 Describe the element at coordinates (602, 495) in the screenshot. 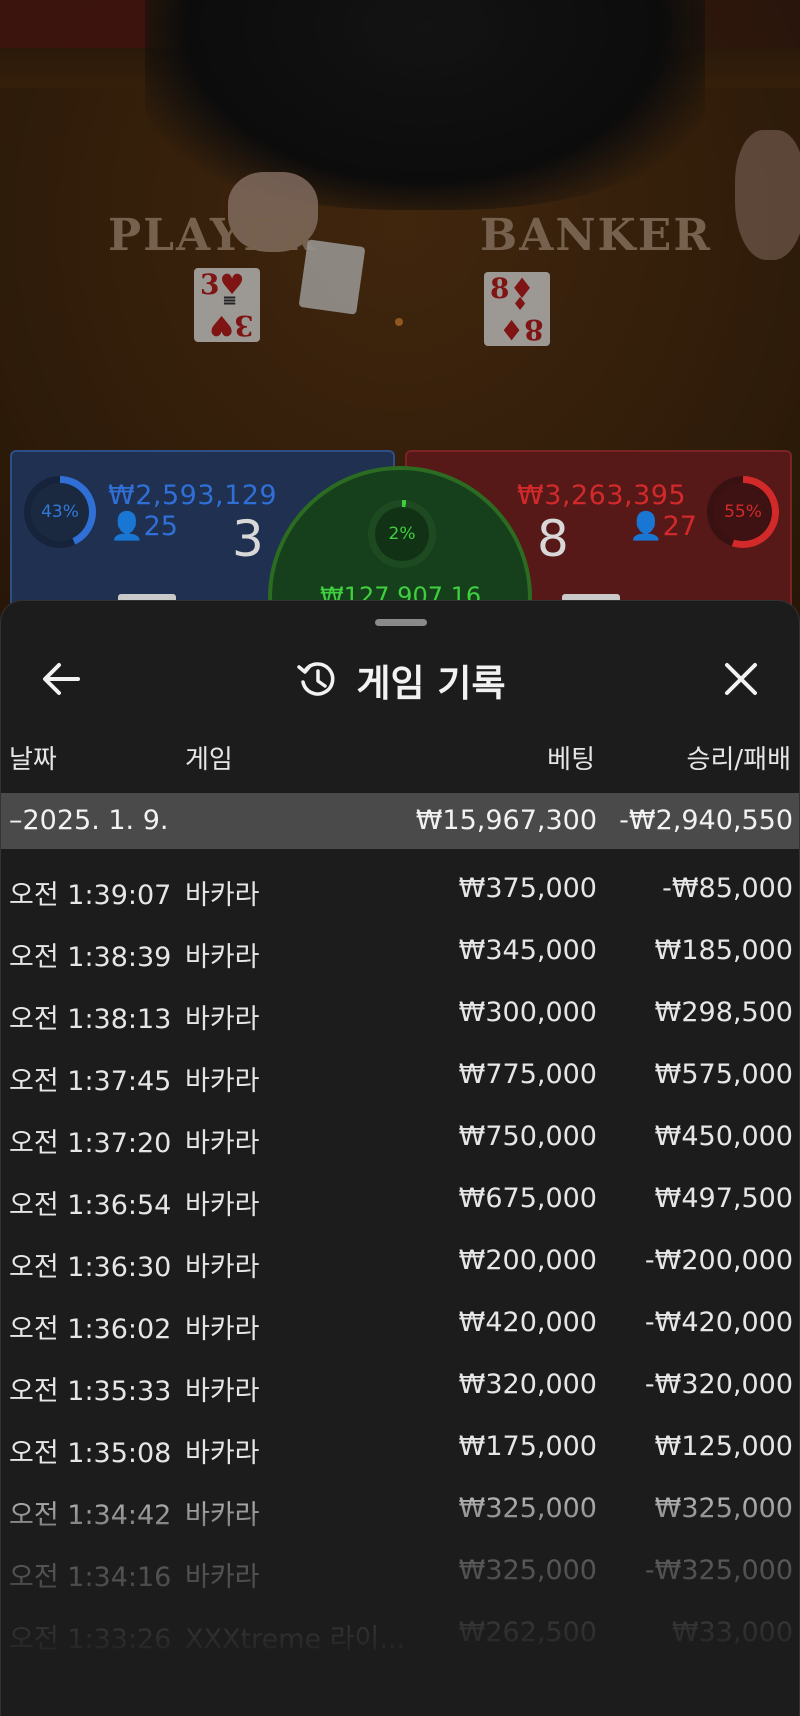

I see `banker-bet-amount: ₩3,263,395` at that location.